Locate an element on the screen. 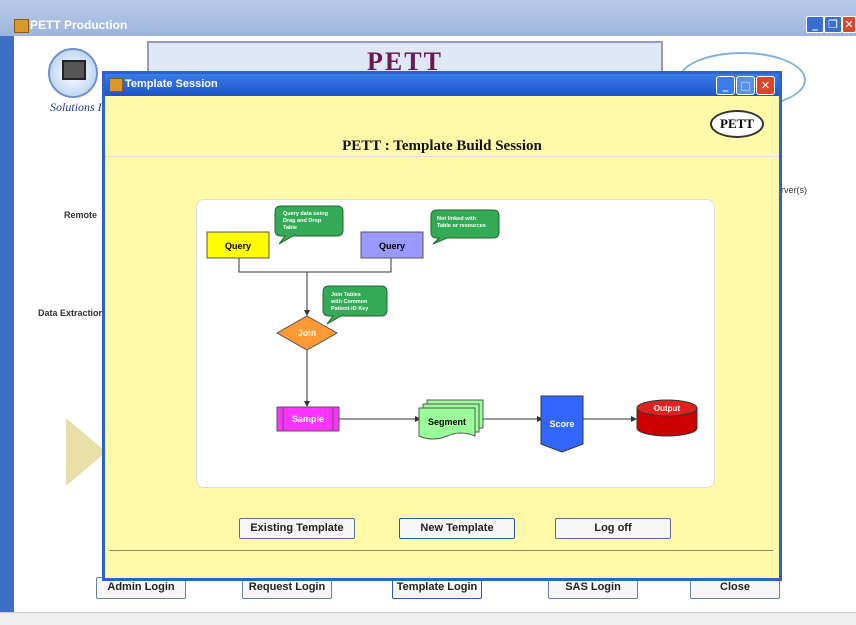  window-left-border is located at coordinates (7, 324).